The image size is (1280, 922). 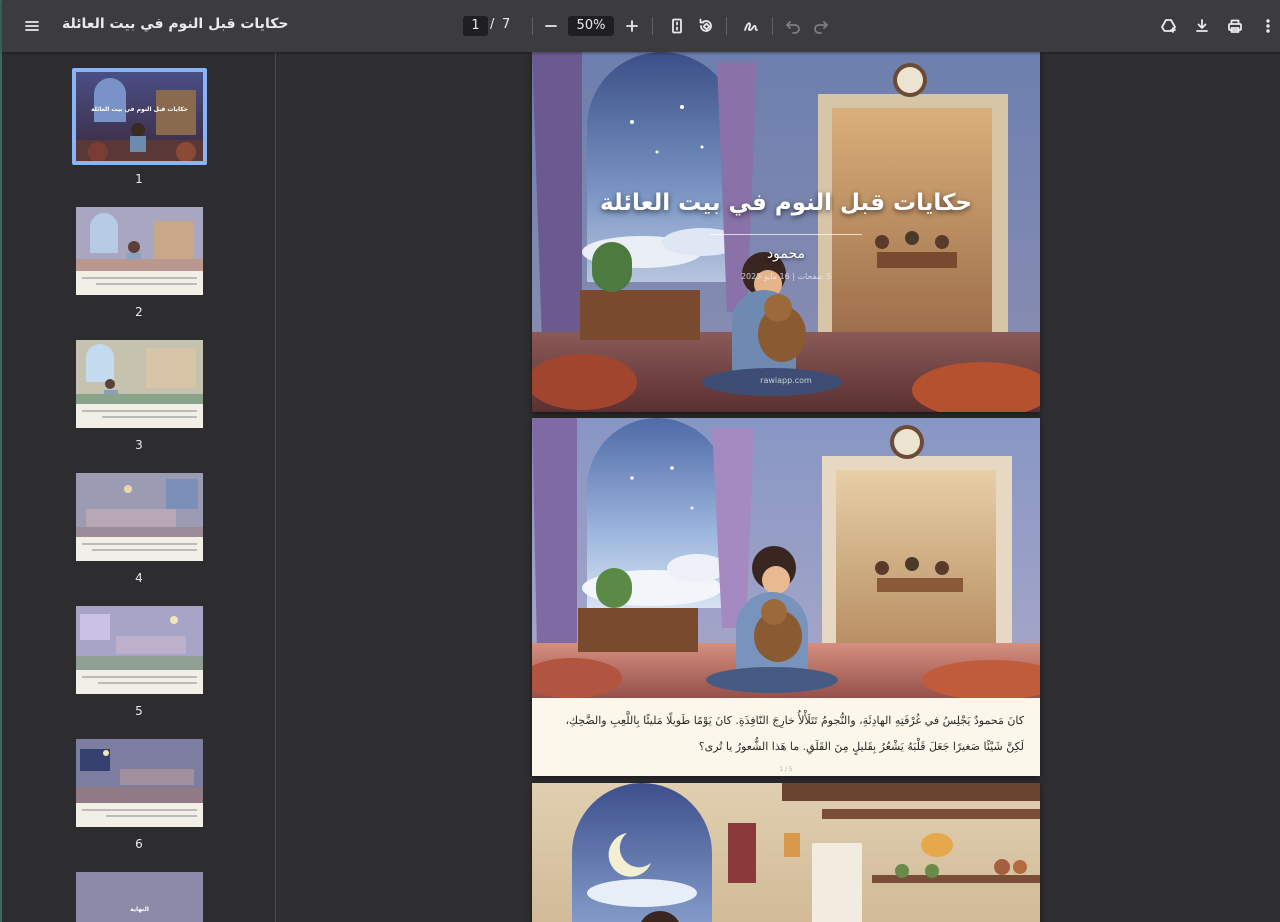 What do you see at coordinates (139, 312) in the screenshot?
I see `thumbnail-label: 2` at bounding box center [139, 312].